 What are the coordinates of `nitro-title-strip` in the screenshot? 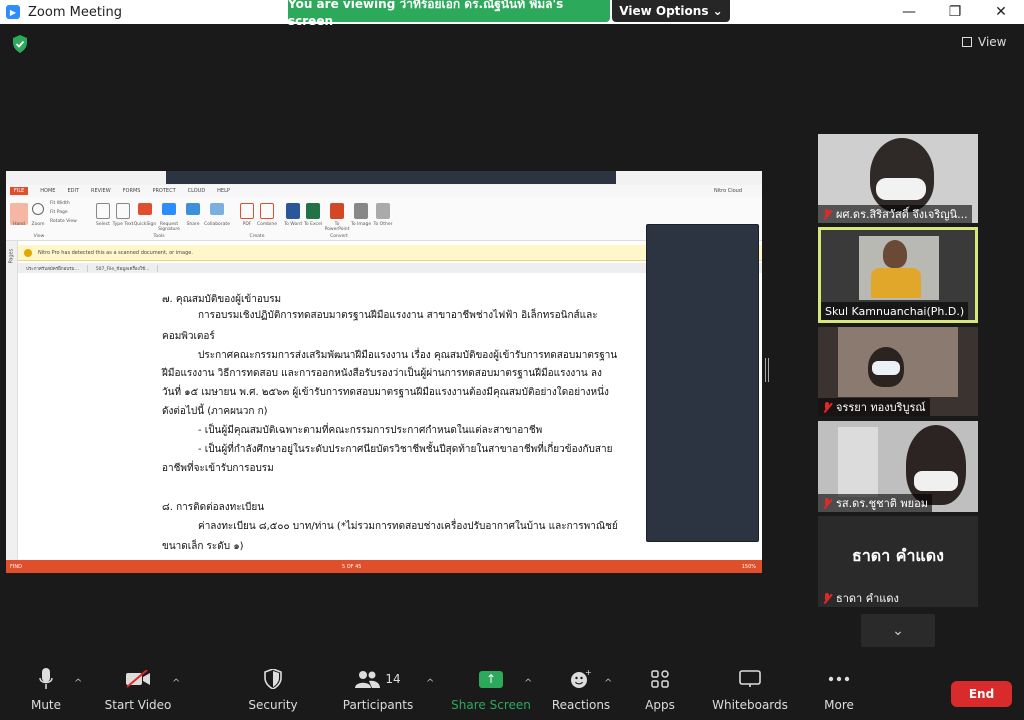 It's located at (391, 177).